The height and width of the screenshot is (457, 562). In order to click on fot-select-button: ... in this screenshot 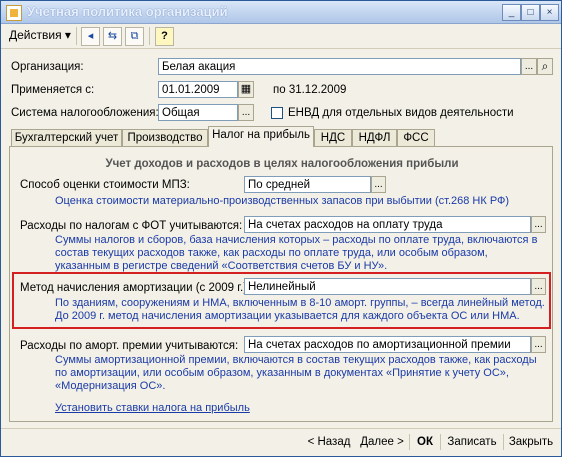, I will do `click(538, 224)`.